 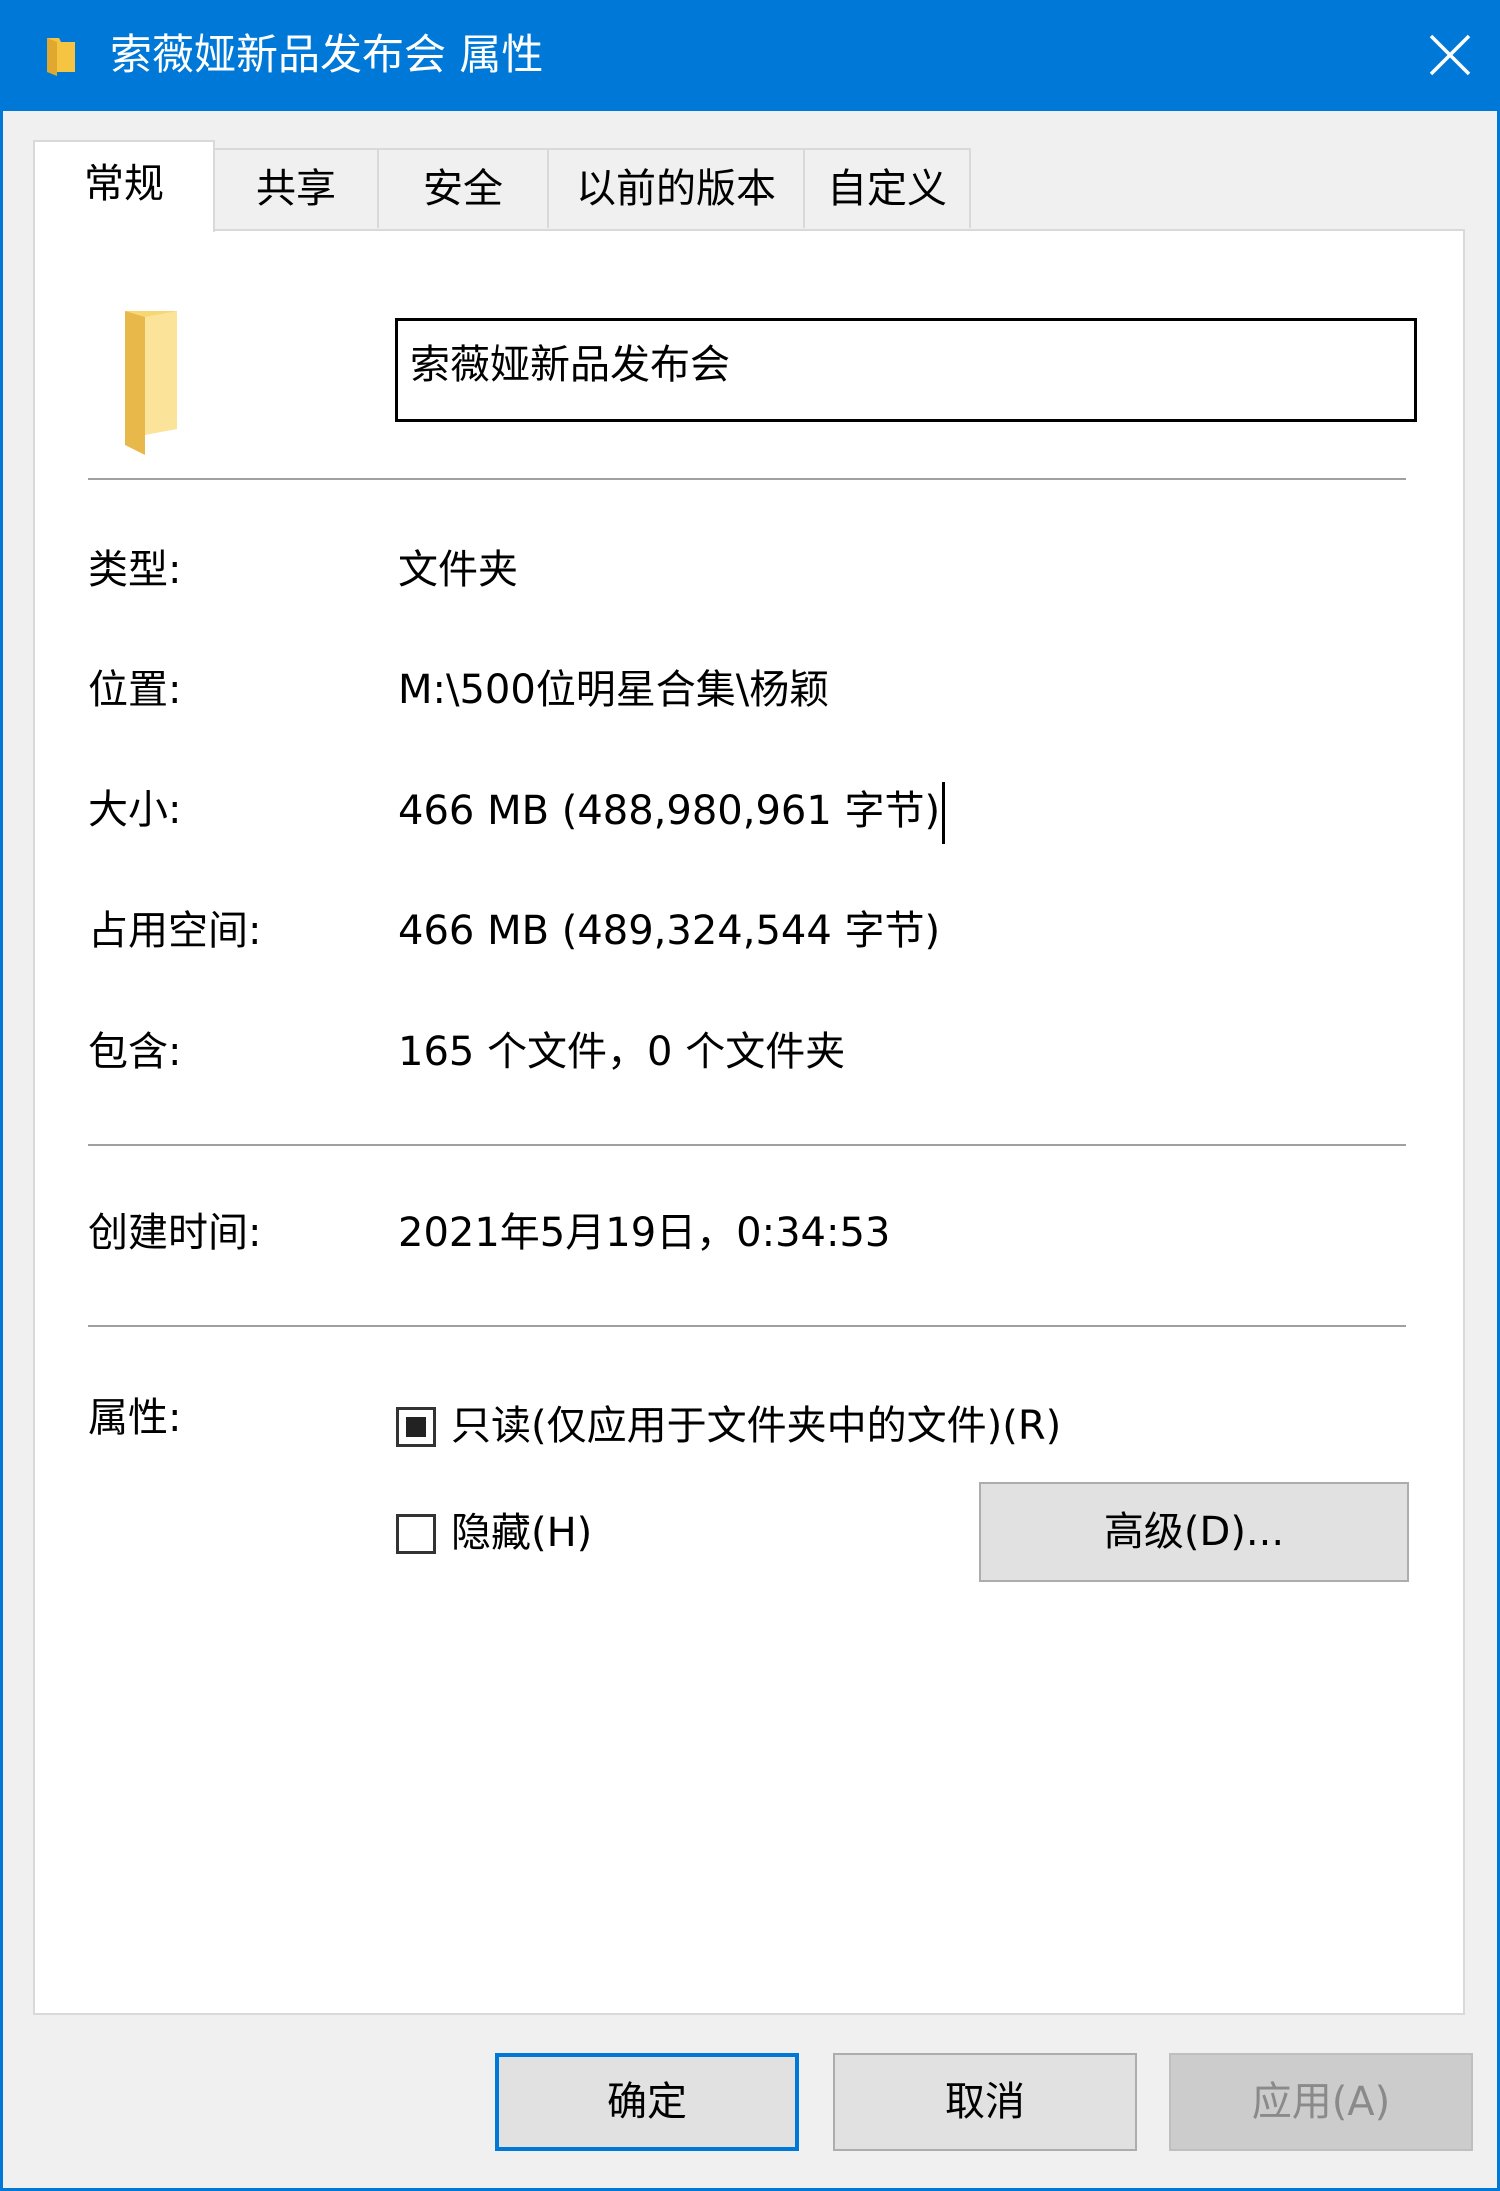 I want to click on size-label: 大小:, so click(x=135, y=810).